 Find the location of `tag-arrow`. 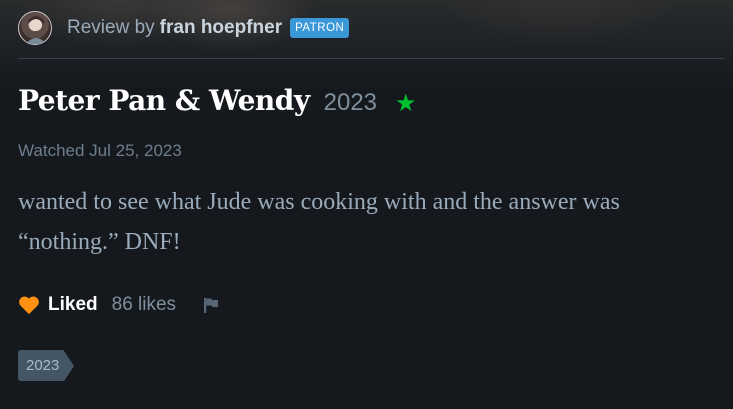

tag-arrow is located at coordinates (69, 365).